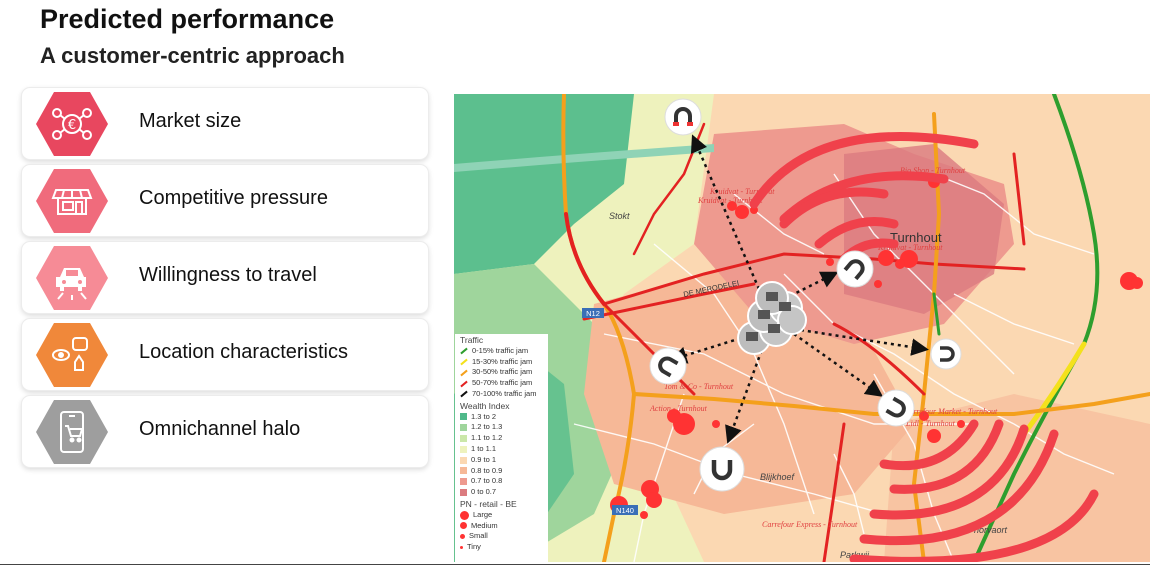  What do you see at coordinates (504, 362) in the screenshot?
I see `legend-item: 15-30% traffic jam` at bounding box center [504, 362].